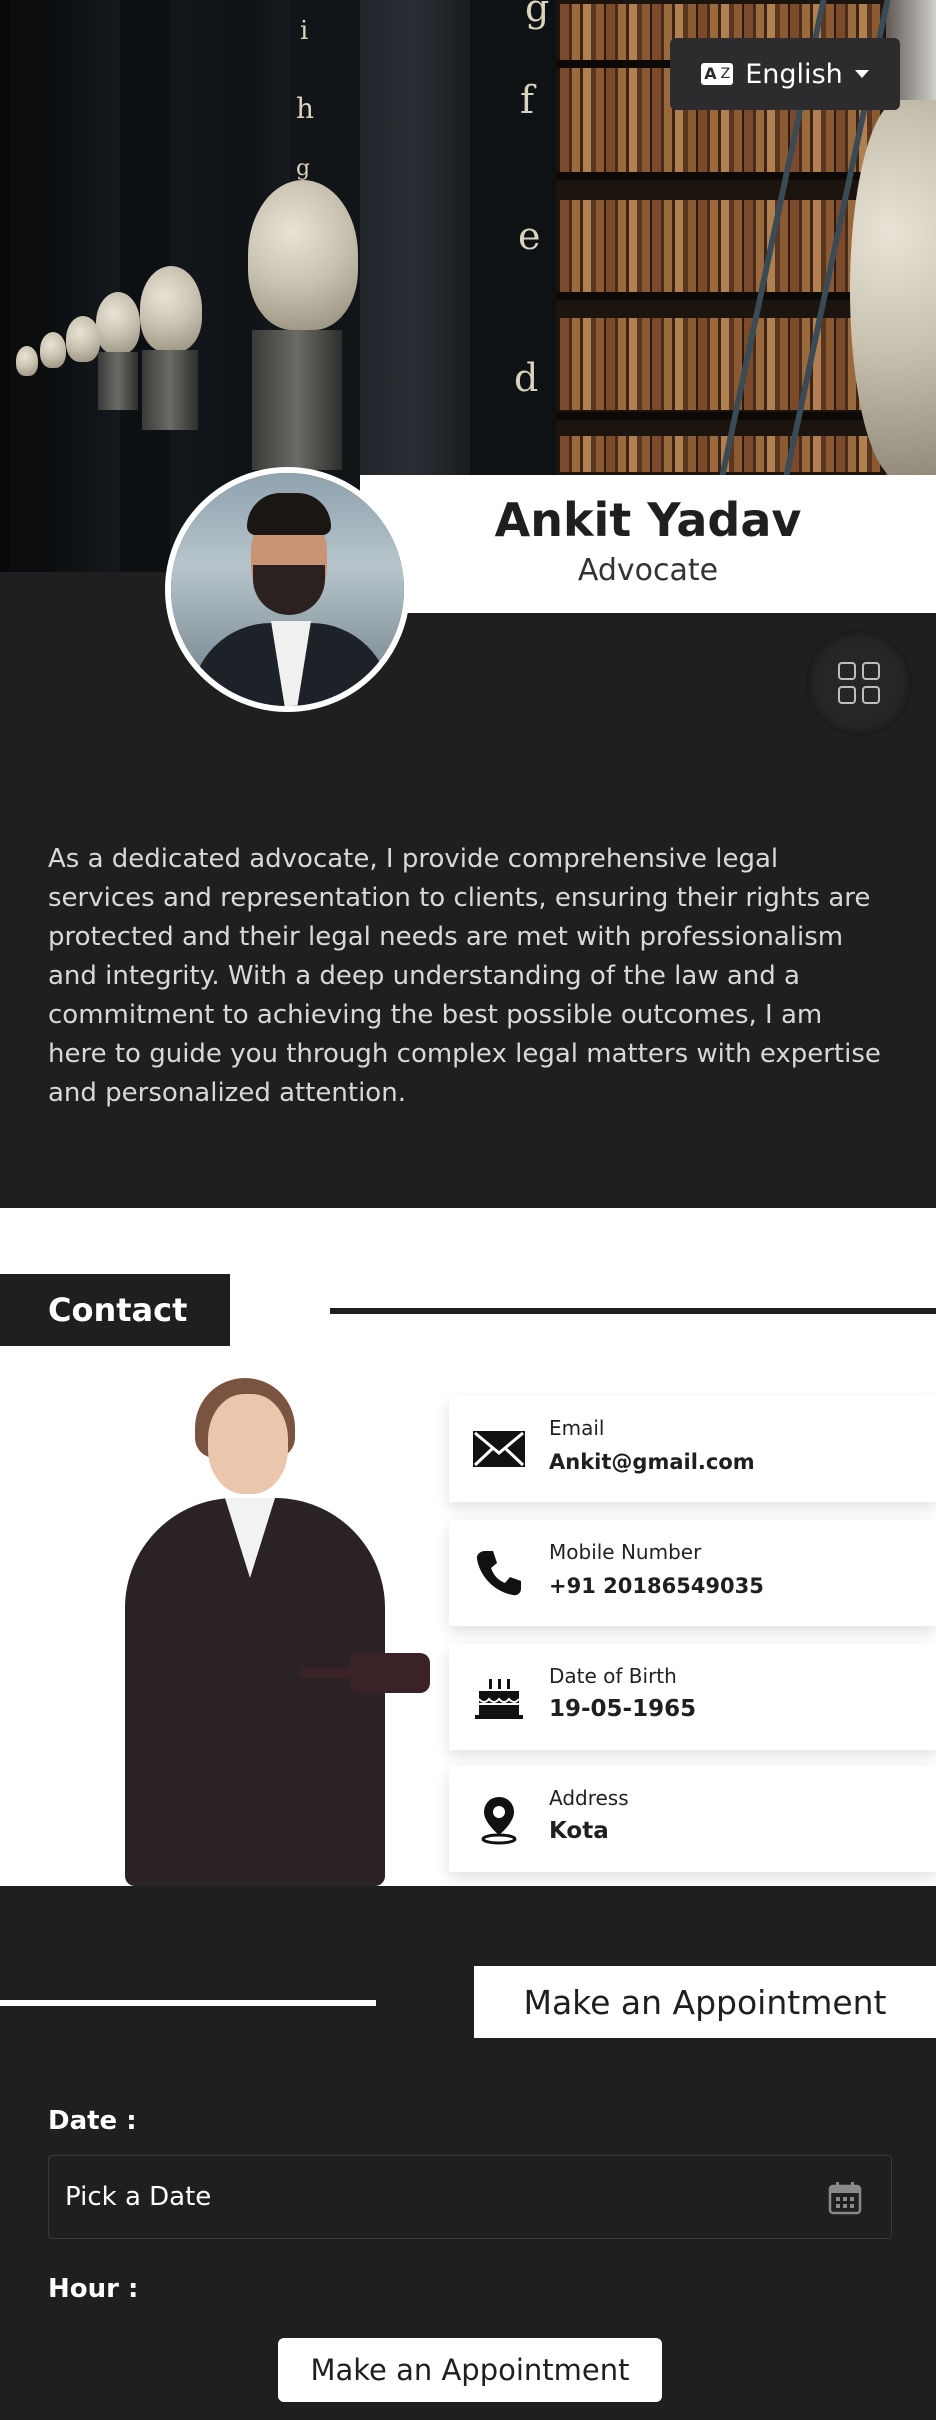 This screenshot has height=2420, width=936. I want to click on contact-card-mobile: Mobile Number +91 20186549035, so click(692, 1573).